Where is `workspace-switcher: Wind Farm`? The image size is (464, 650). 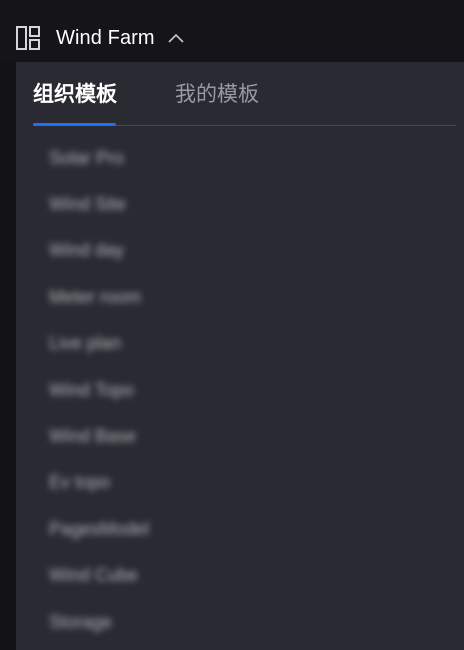 workspace-switcher: Wind Farm is located at coordinates (99, 38).